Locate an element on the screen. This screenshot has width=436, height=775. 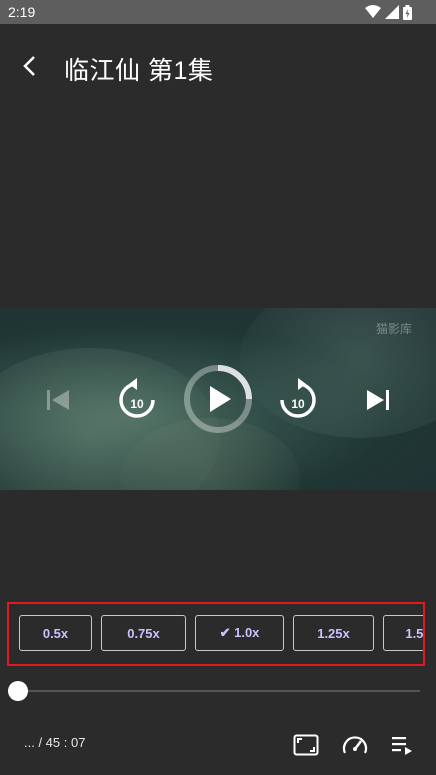
fullscreen-icon is located at coordinates (306, 745).